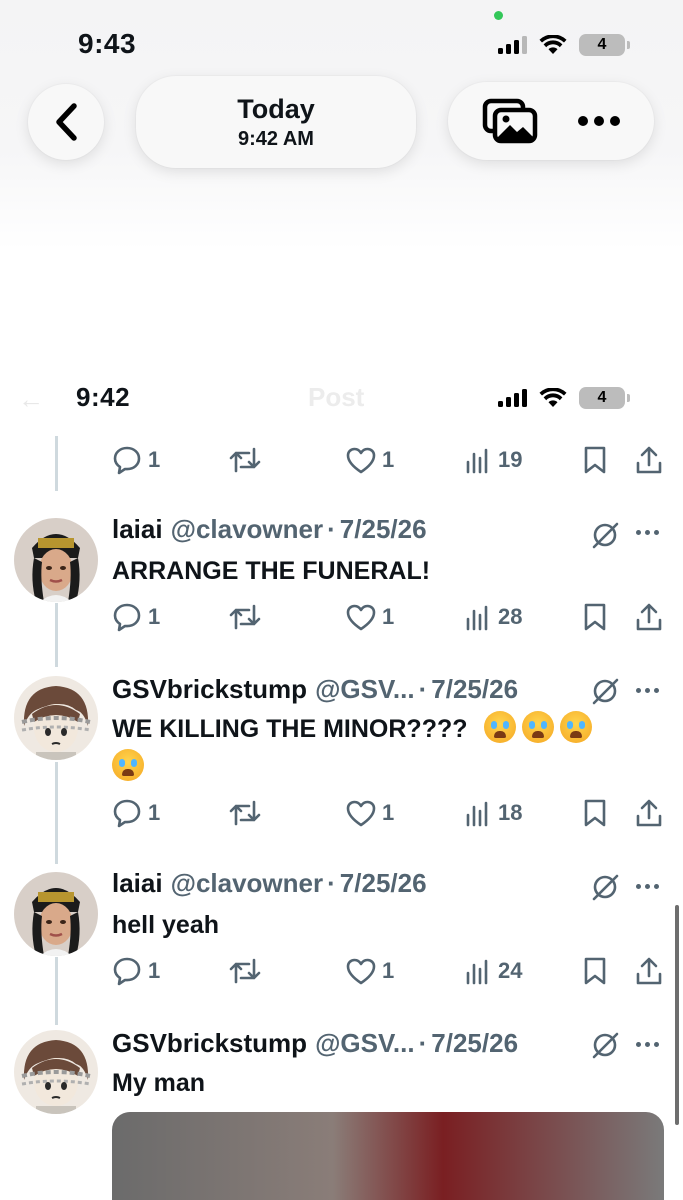 Image resolution: width=683 pixels, height=1200 pixels. I want to click on thread-line, so click(56, 991).